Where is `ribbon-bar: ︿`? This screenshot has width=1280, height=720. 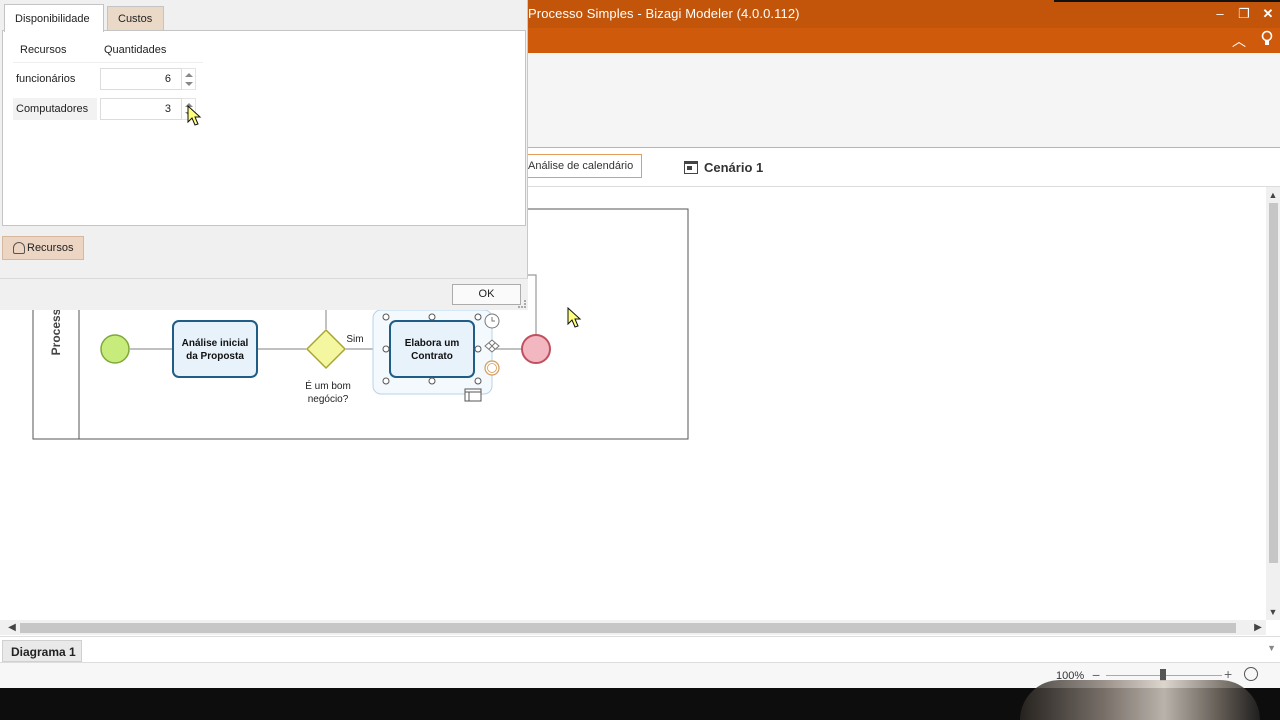 ribbon-bar: ︿ is located at coordinates (902, 40).